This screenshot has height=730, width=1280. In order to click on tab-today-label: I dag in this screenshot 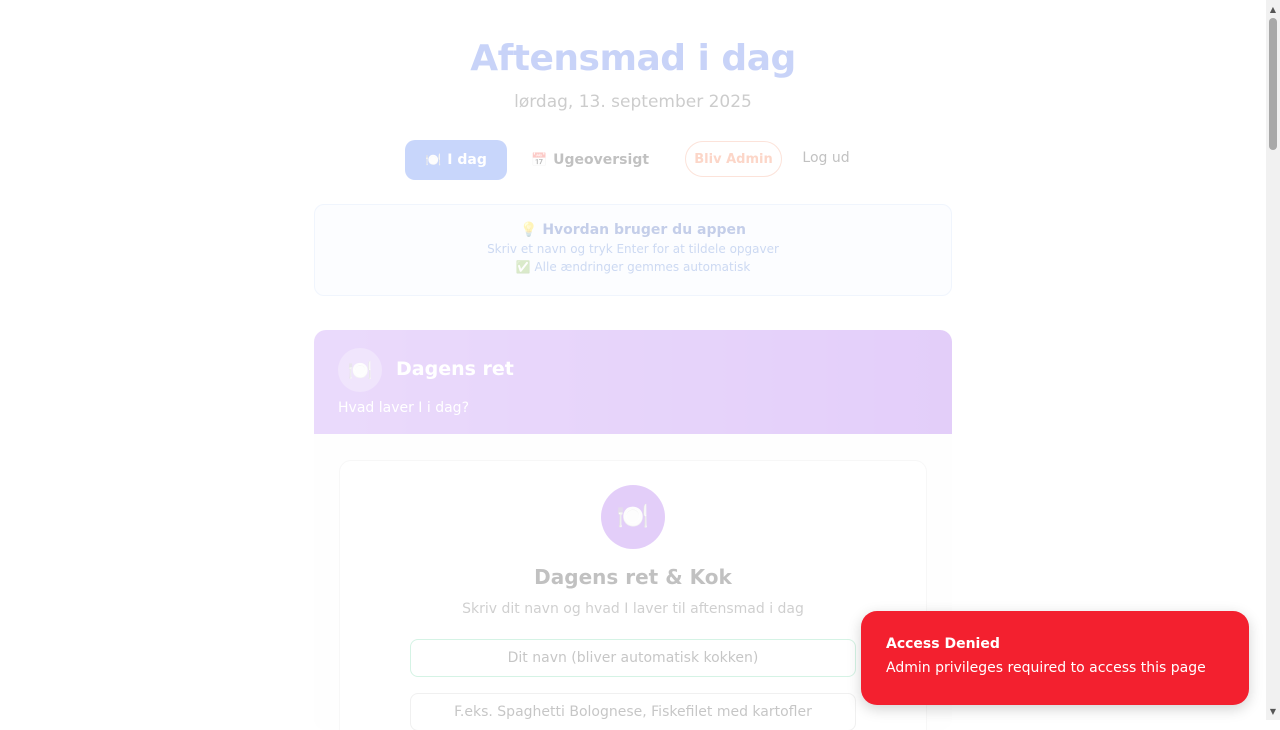, I will do `click(467, 160)`.